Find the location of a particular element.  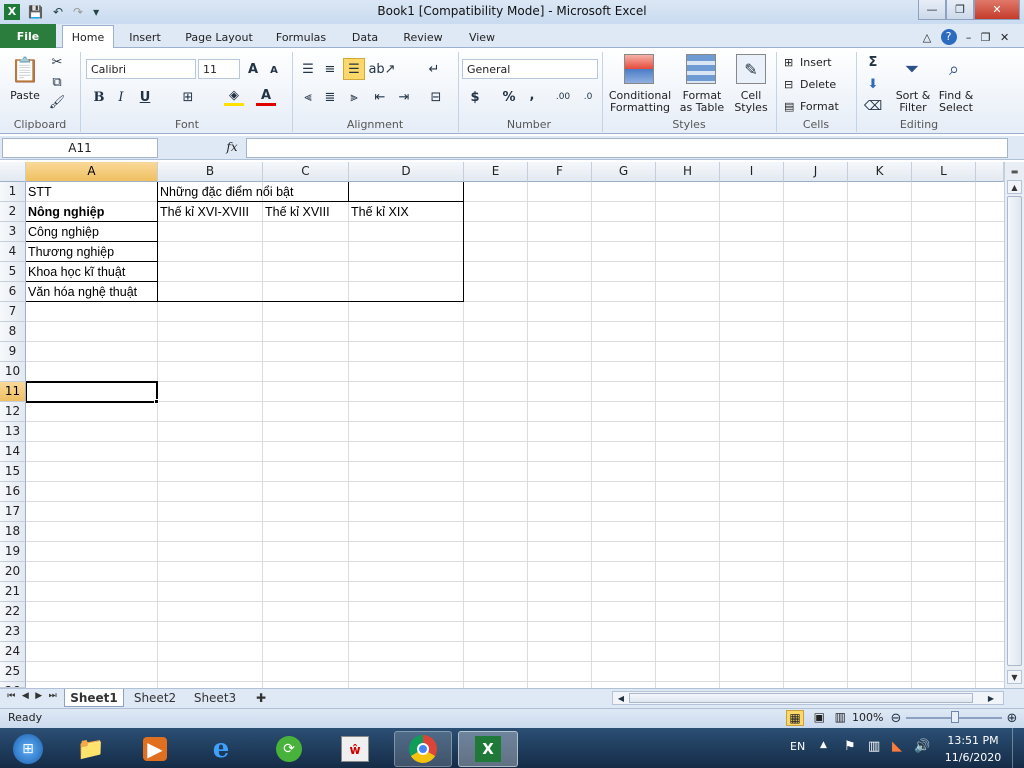

column-header-i: I is located at coordinates (752, 172).